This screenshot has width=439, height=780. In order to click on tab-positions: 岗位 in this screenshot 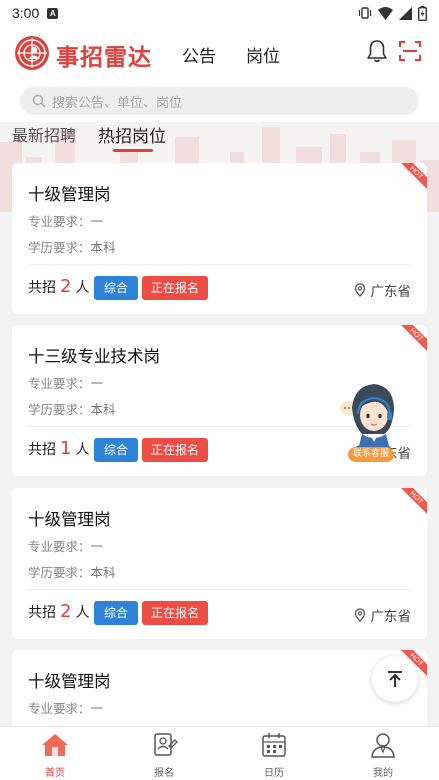, I will do `click(263, 54)`.